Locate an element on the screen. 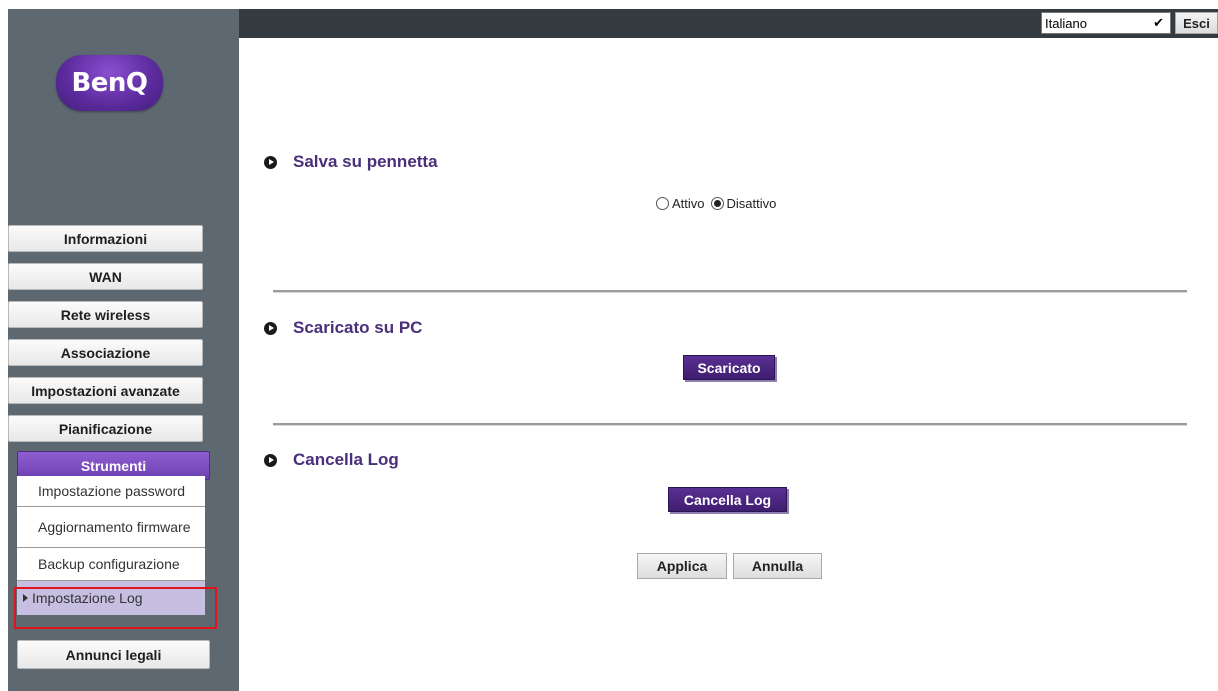 Image resolution: width=1218 pixels, height=691 pixels. caret-right-icon is located at coordinates (25, 598).